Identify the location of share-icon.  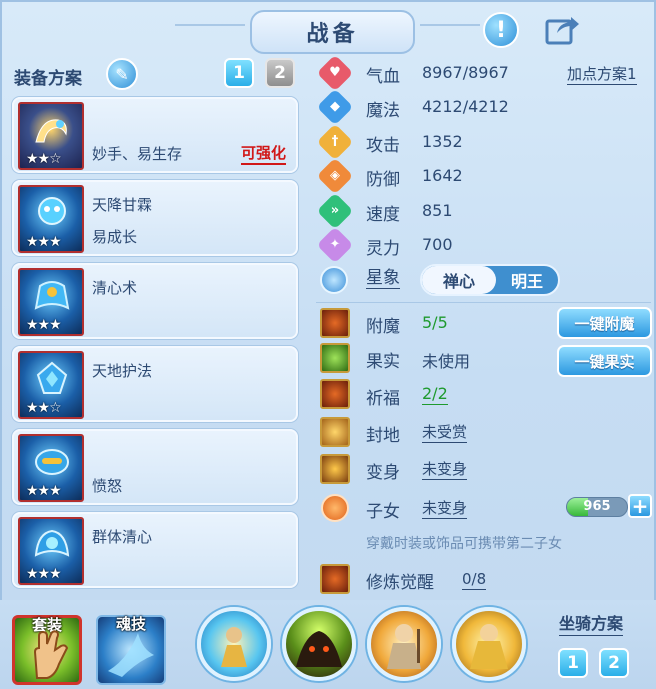
(562, 31).